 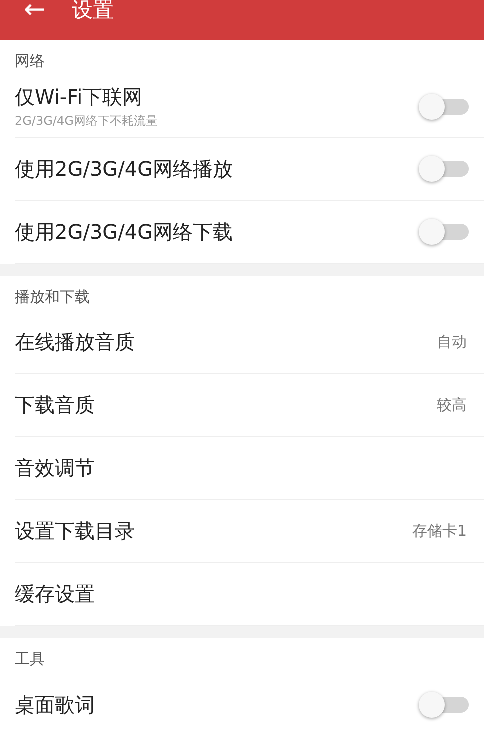 I want to click on setting-label: 使用2G/3G/4G网络下载, so click(x=124, y=232).